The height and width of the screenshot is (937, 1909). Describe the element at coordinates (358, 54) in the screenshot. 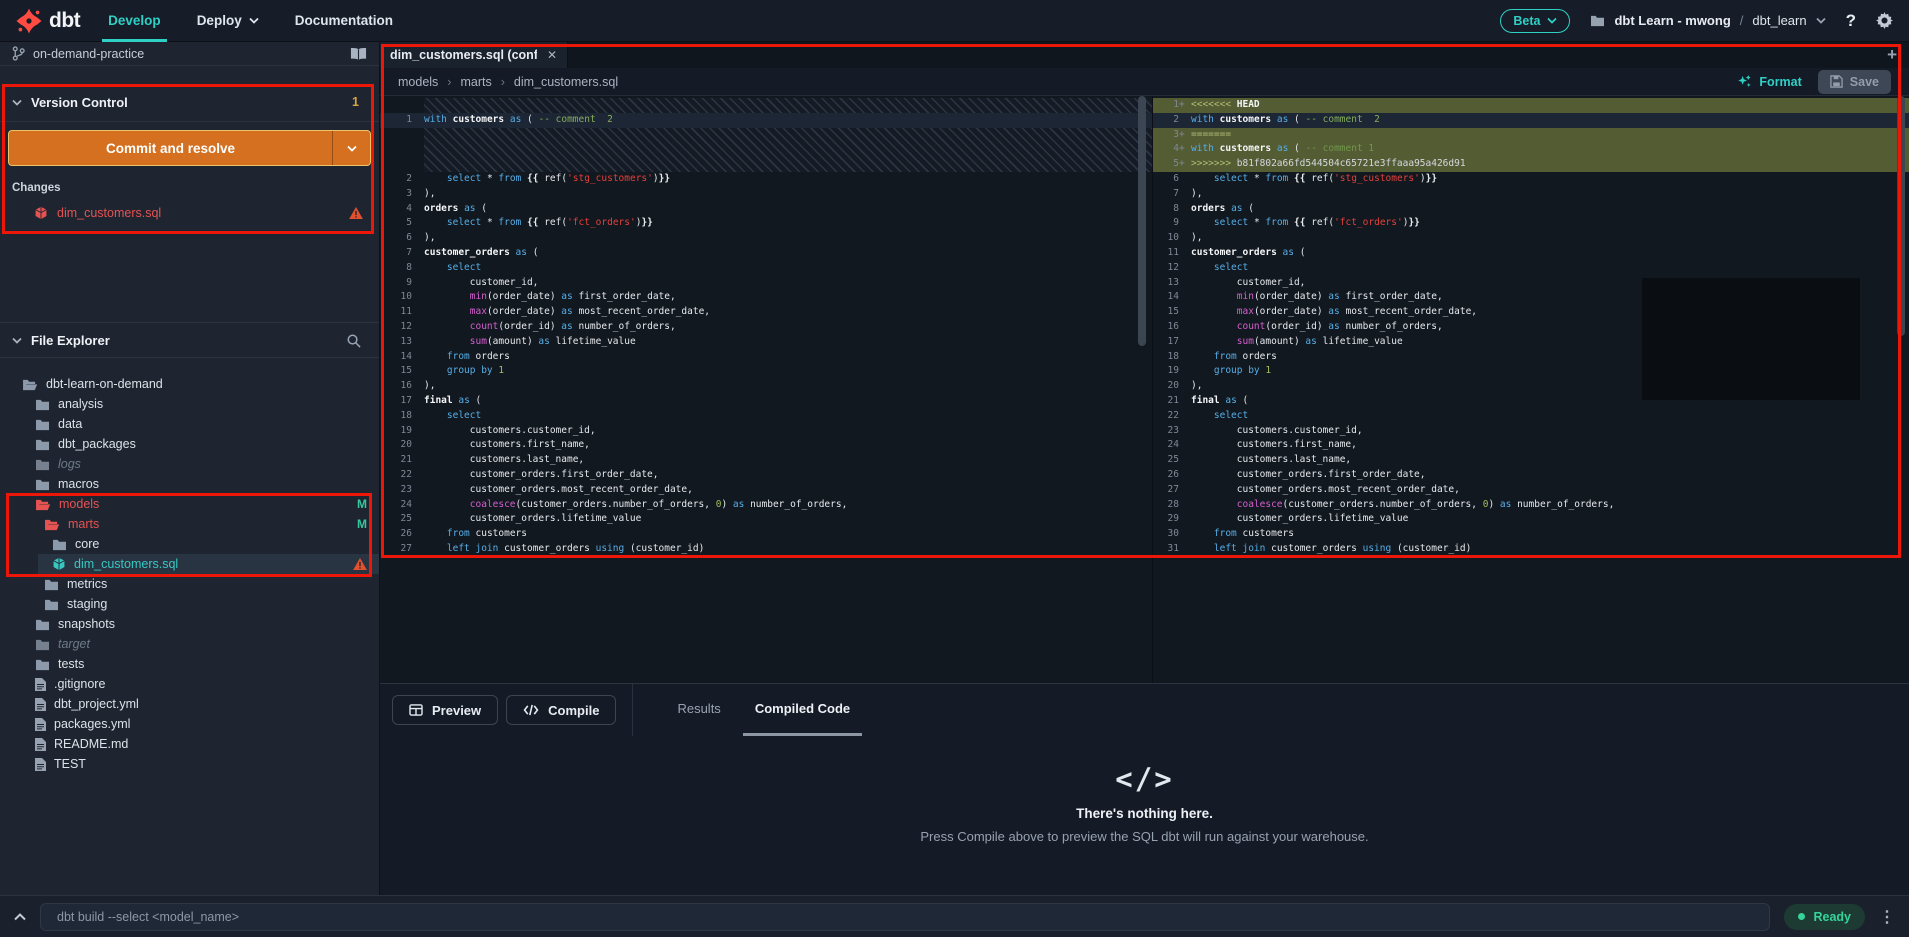

I see `docs-book-icon` at that location.